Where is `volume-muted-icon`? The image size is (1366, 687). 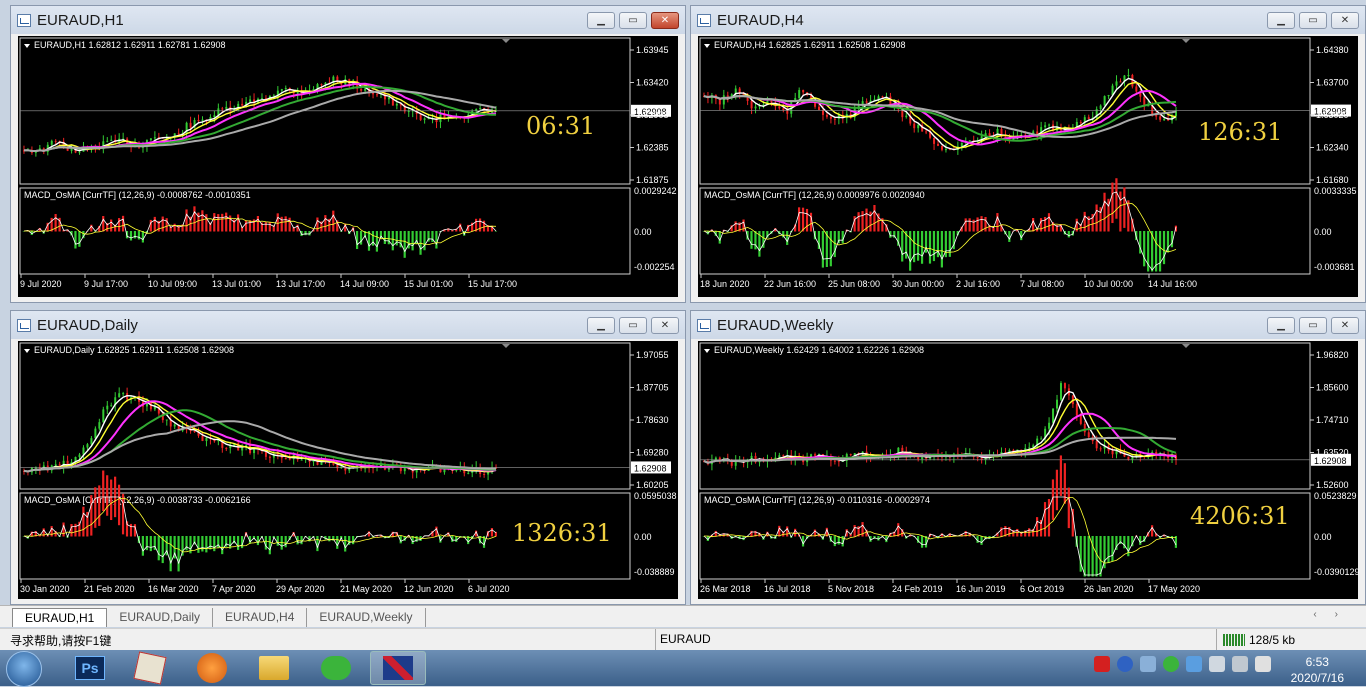 volume-muted-icon is located at coordinates (1263, 664).